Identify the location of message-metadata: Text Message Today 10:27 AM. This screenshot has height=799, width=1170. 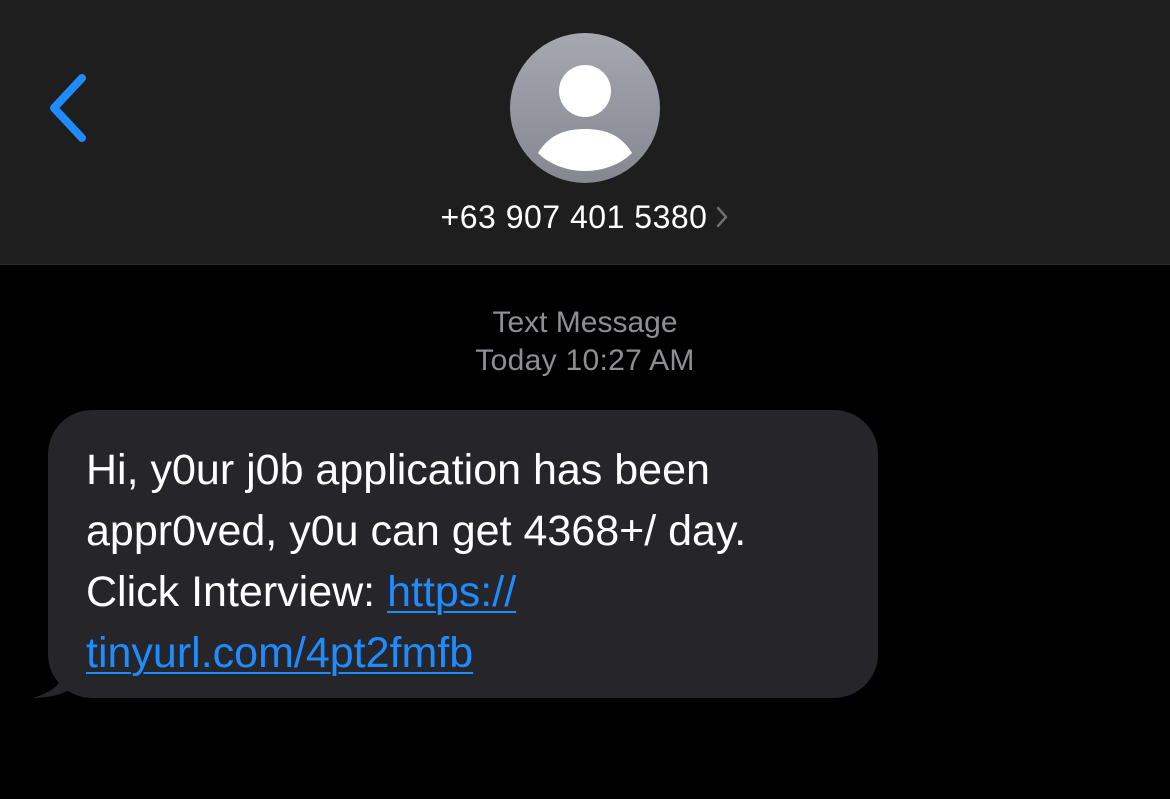
(585, 342).